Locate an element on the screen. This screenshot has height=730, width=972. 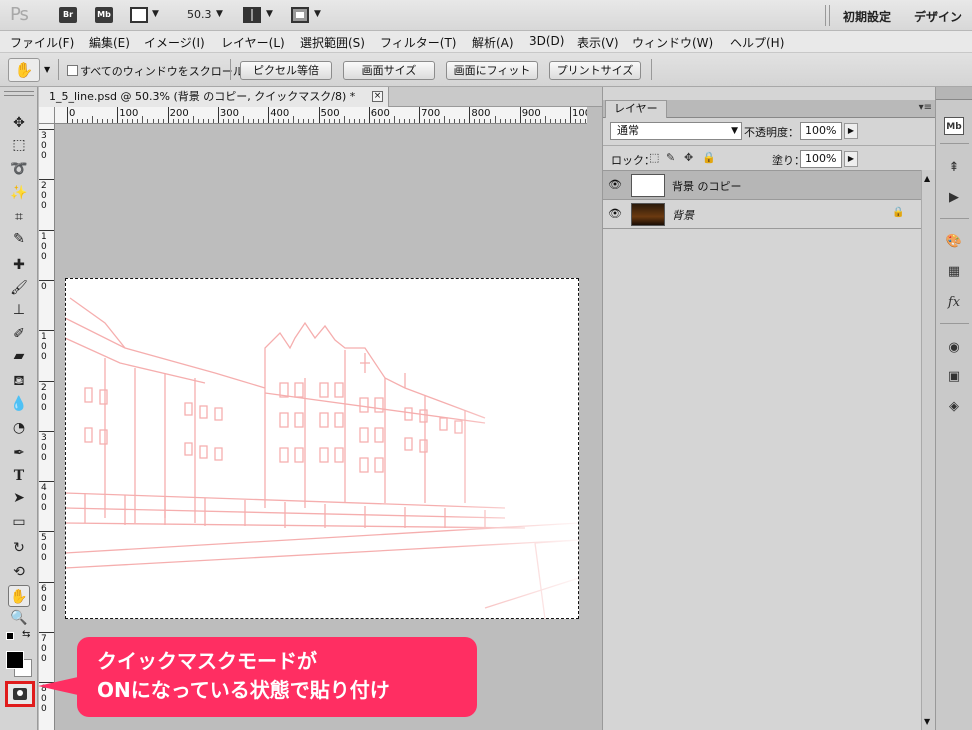
layer-row: 👁 背景 のコピー is located at coordinates (762, 185).